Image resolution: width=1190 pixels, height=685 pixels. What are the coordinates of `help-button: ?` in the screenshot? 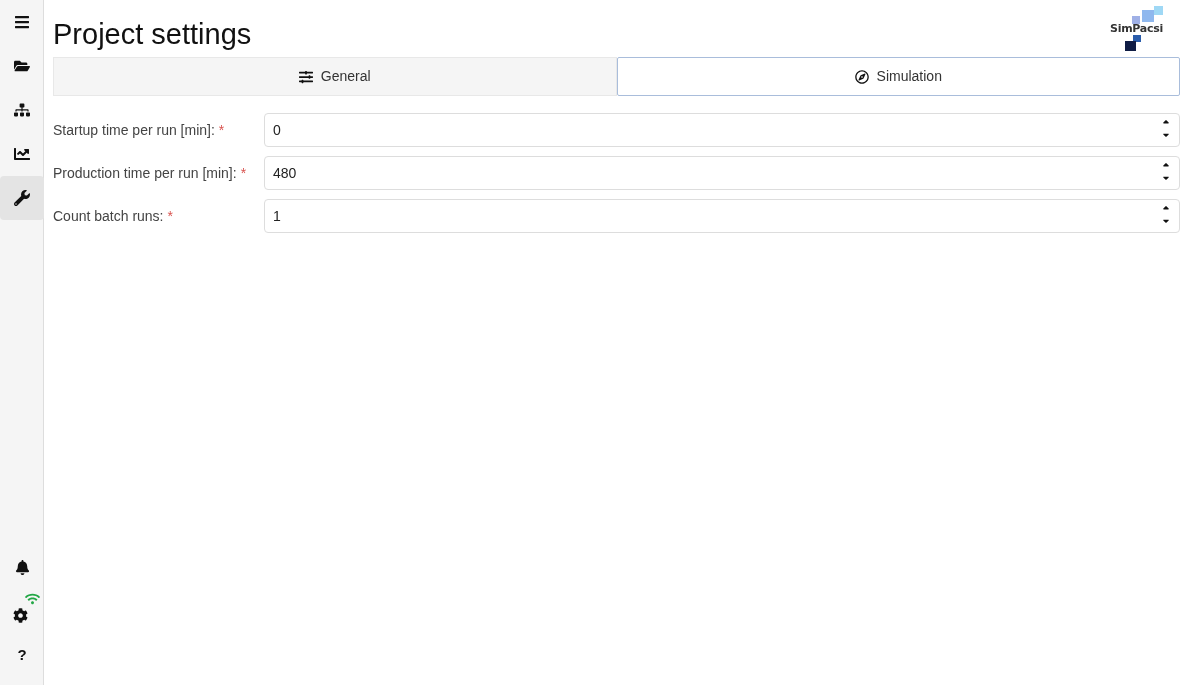 It's located at (22, 655).